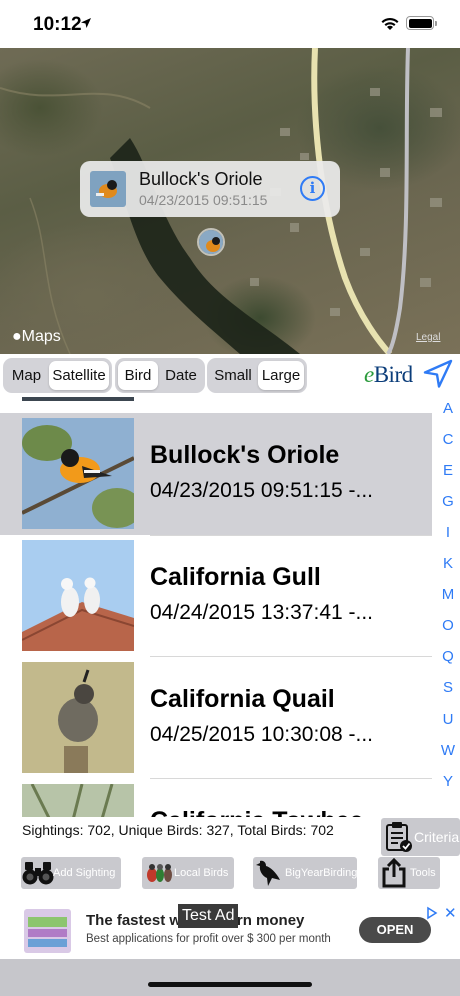 The width and height of the screenshot is (460, 996). What do you see at coordinates (281, 375) in the screenshot?
I see `size-large-segment: Large` at bounding box center [281, 375].